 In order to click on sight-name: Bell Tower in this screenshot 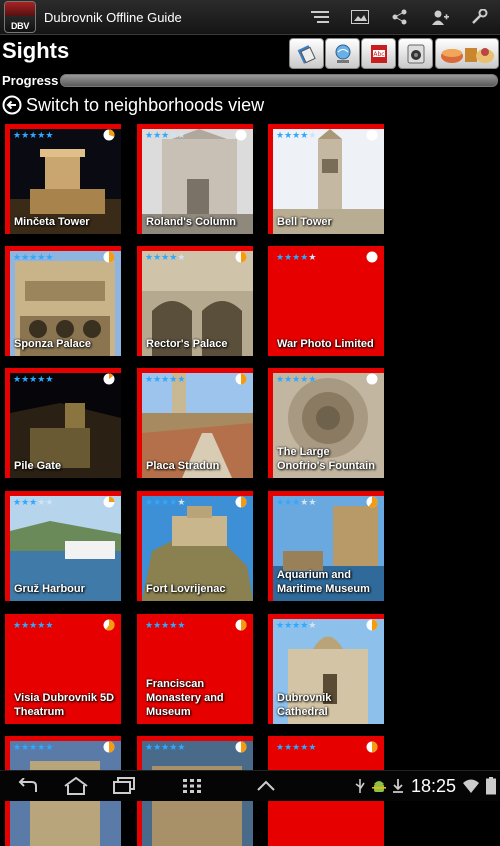, I will do `click(304, 222)`.